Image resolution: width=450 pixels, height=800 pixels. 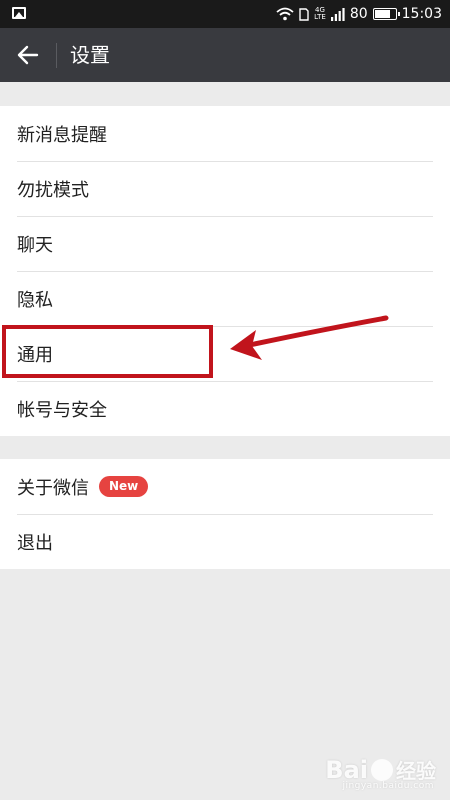 What do you see at coordinates (225, 353) in the screenshot?
I see `settings-item-general: 通用` at bounding box center [225, 353].